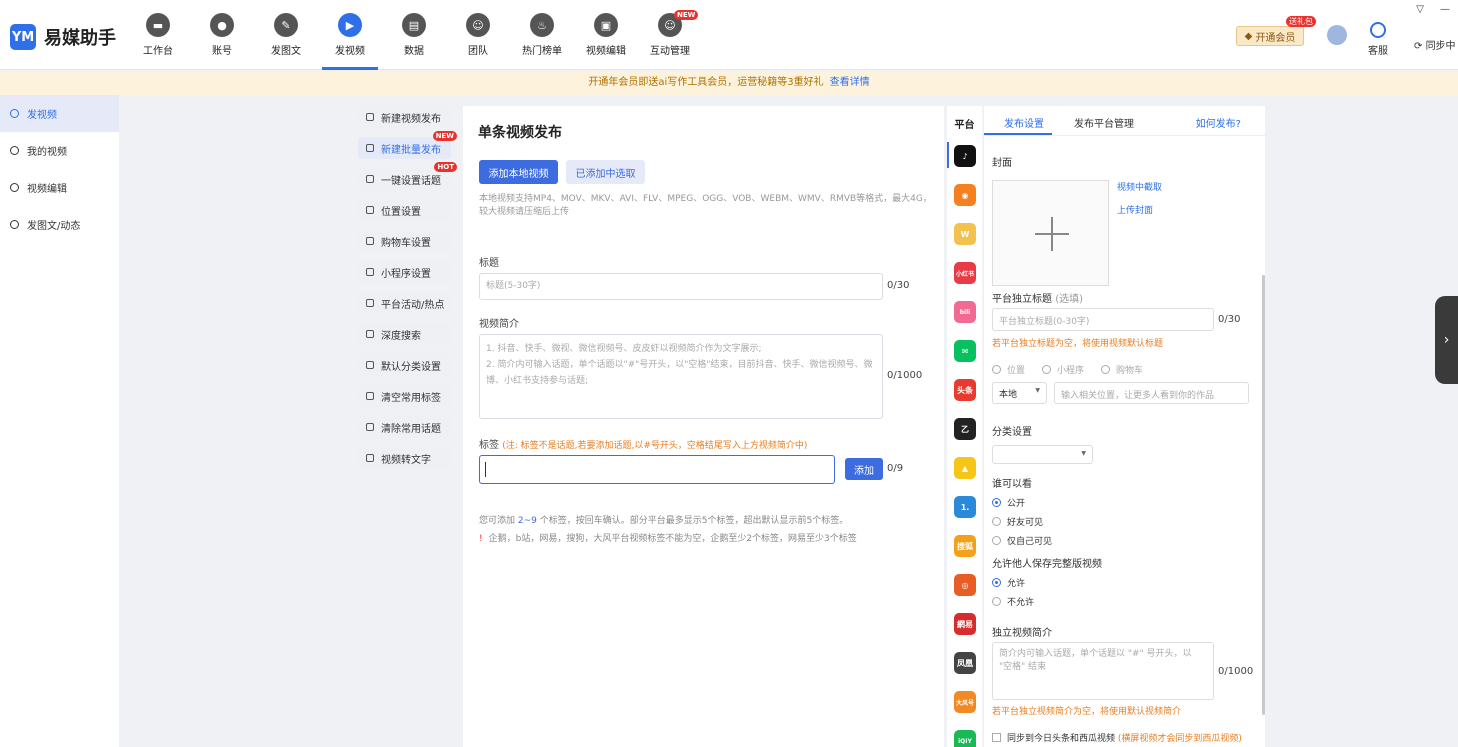 This screenshot has width=1458, height=747. What do you see at coordinates (1103, 319) in the screenshot?
I see `indep-title-input: 平台独立标题(0-30字)` at bounding box center [1103, 319].